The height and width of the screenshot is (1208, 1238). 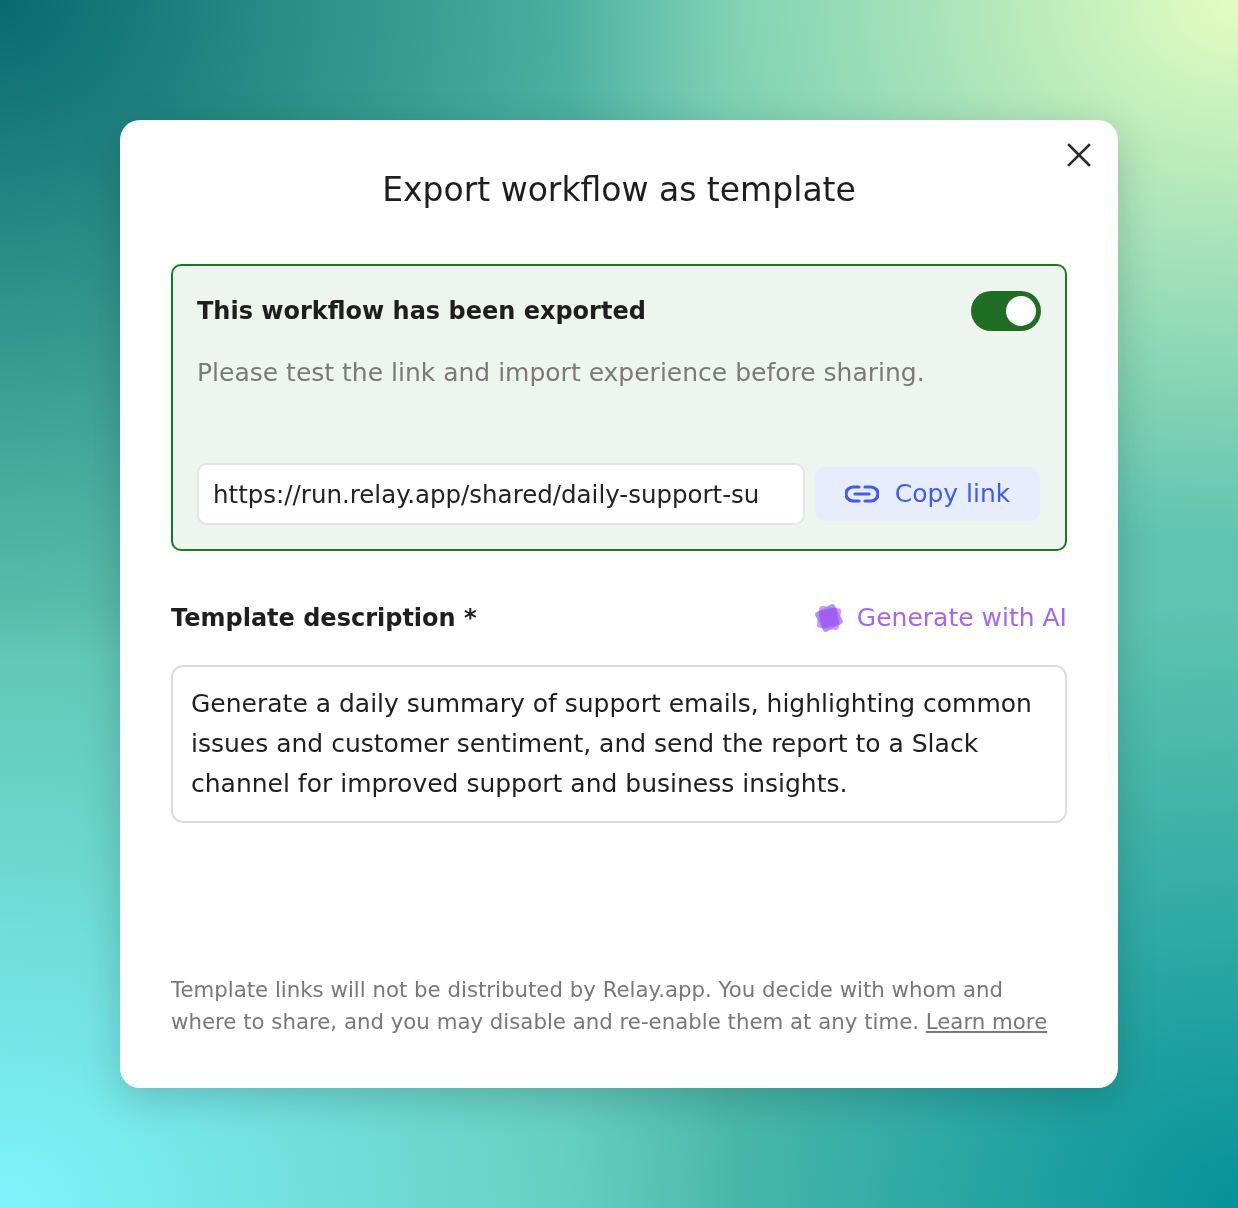 I want to click on learn-more-link: Learn more, so click(x=986, y=1021).